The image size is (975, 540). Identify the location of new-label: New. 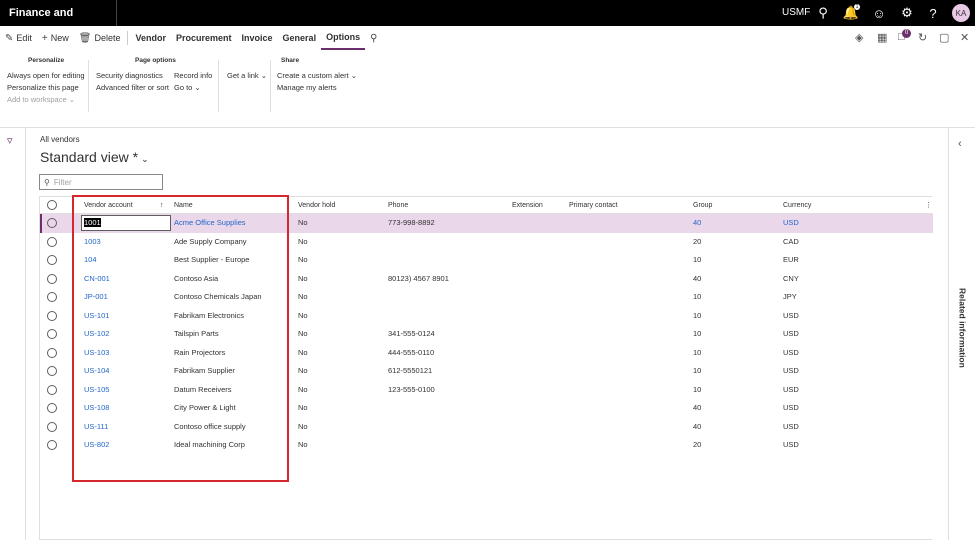
(59, 38).